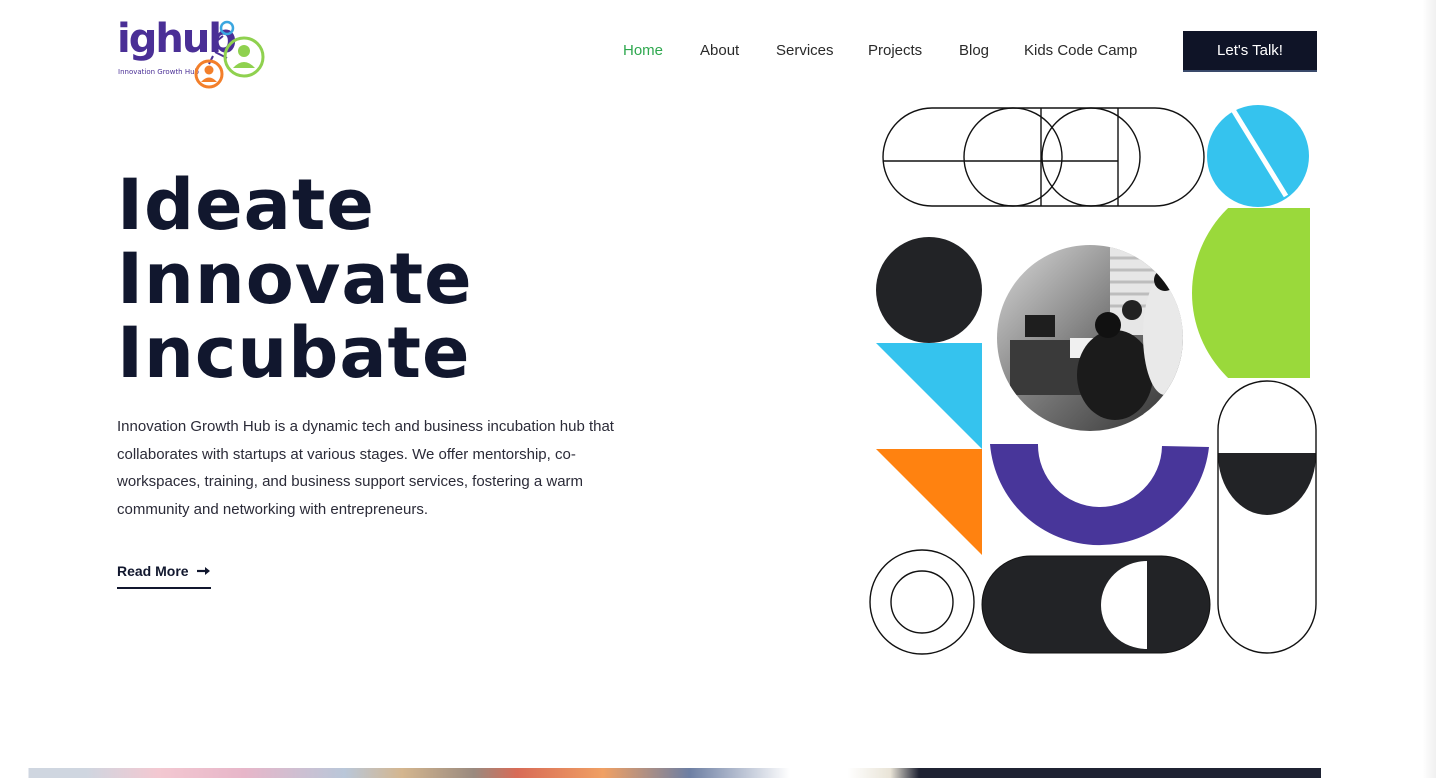 The height and width of the screenshot is (778, 1436). What do you see at coordinates (718, 773) in the screenshot?
I see `next-section-preview-strip` at bounding box center [718, 773].